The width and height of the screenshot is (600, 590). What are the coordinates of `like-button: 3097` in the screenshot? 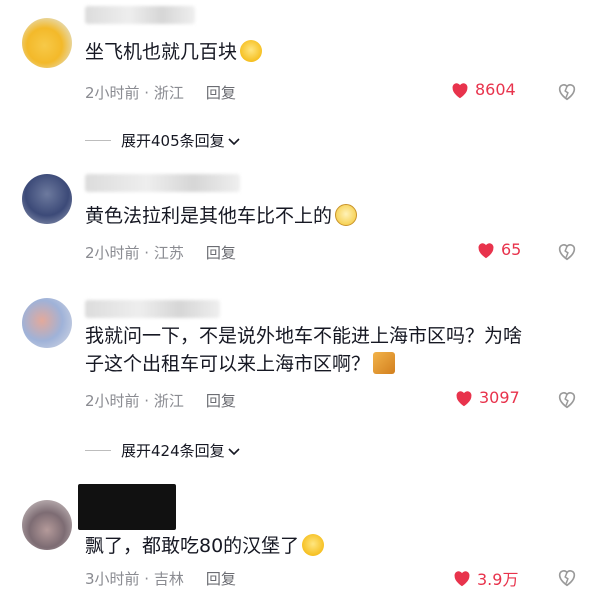 It's located at (487, 397).